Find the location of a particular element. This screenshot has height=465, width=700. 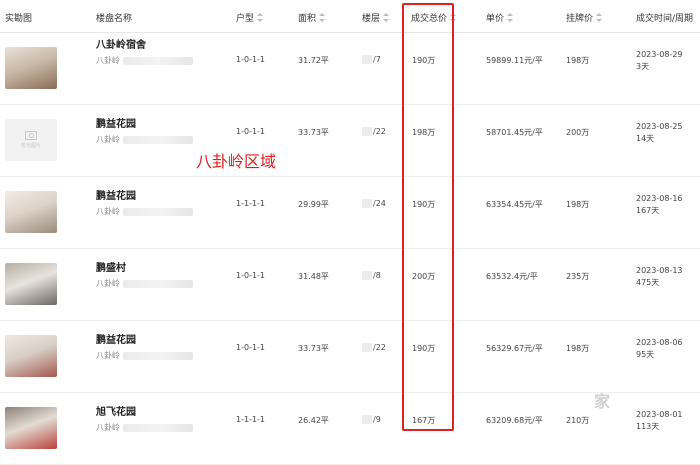

listing-date: 2023-08-01 113天 is located at coordinates (659, 420).